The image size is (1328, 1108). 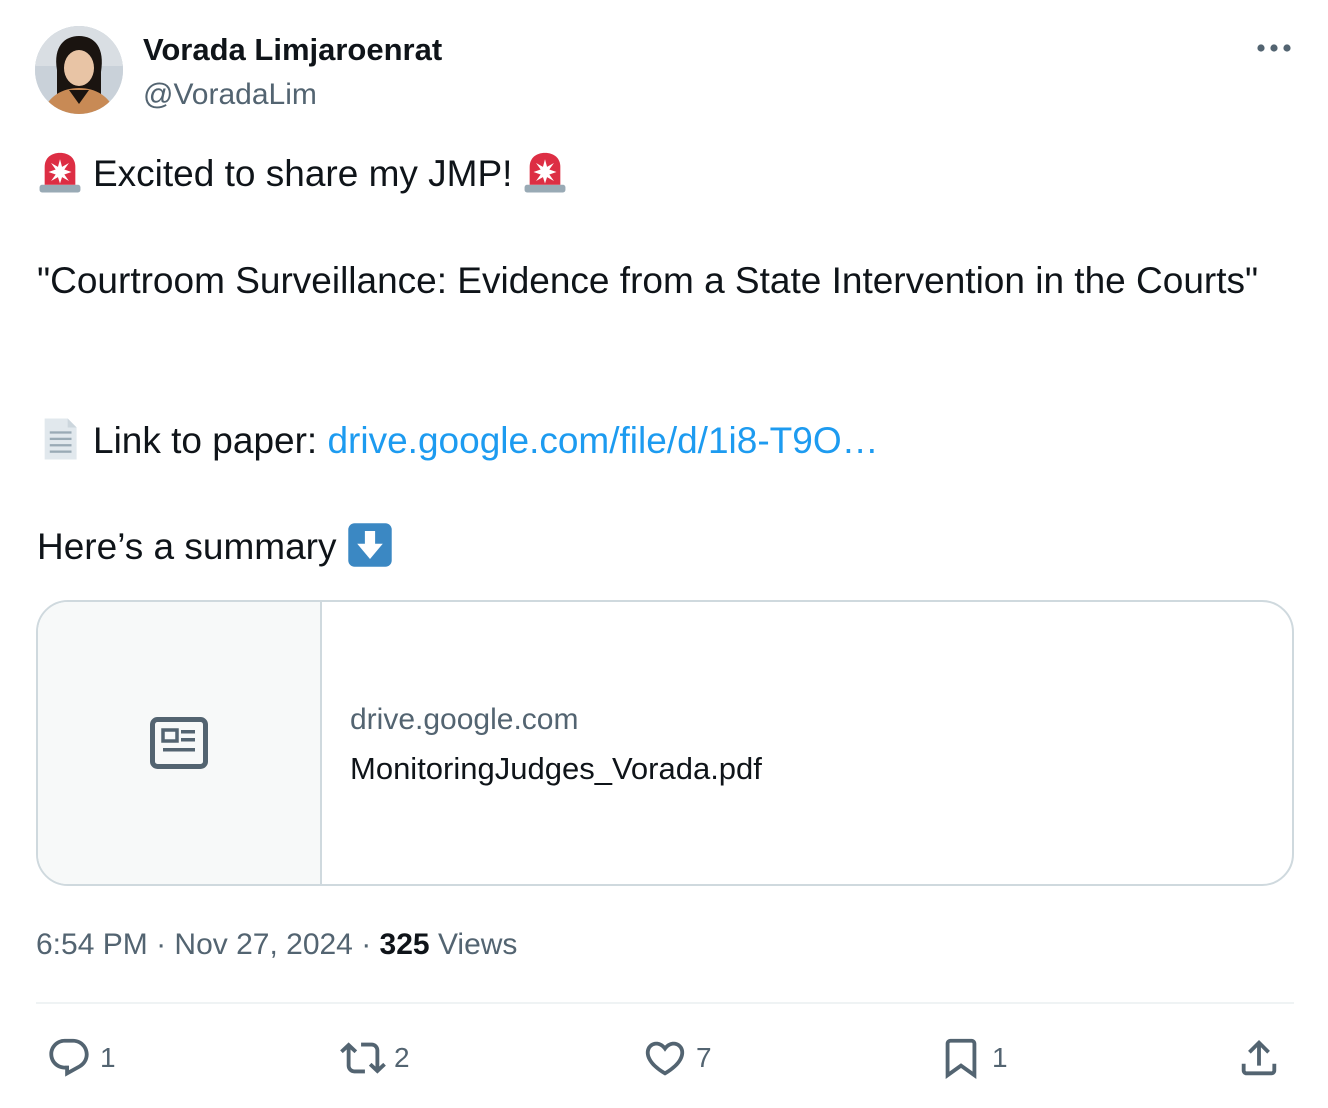 I want to click on like-count: 7, so click(x=704, y=1057).